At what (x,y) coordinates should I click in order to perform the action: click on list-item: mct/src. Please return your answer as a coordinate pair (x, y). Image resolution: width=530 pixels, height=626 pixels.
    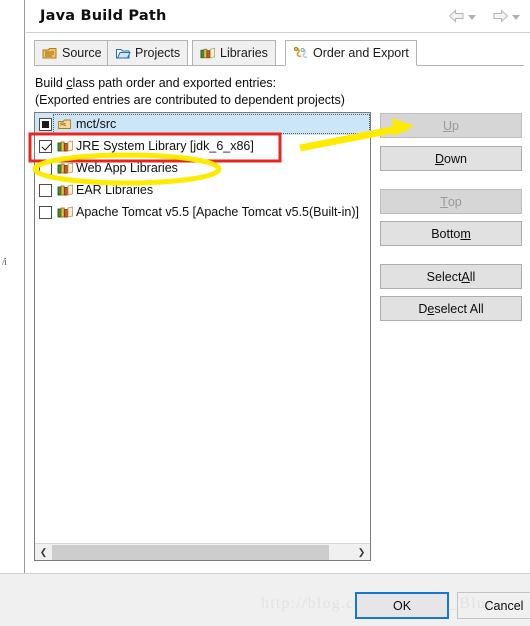
    Looking at the image, I should click on (202, 124).